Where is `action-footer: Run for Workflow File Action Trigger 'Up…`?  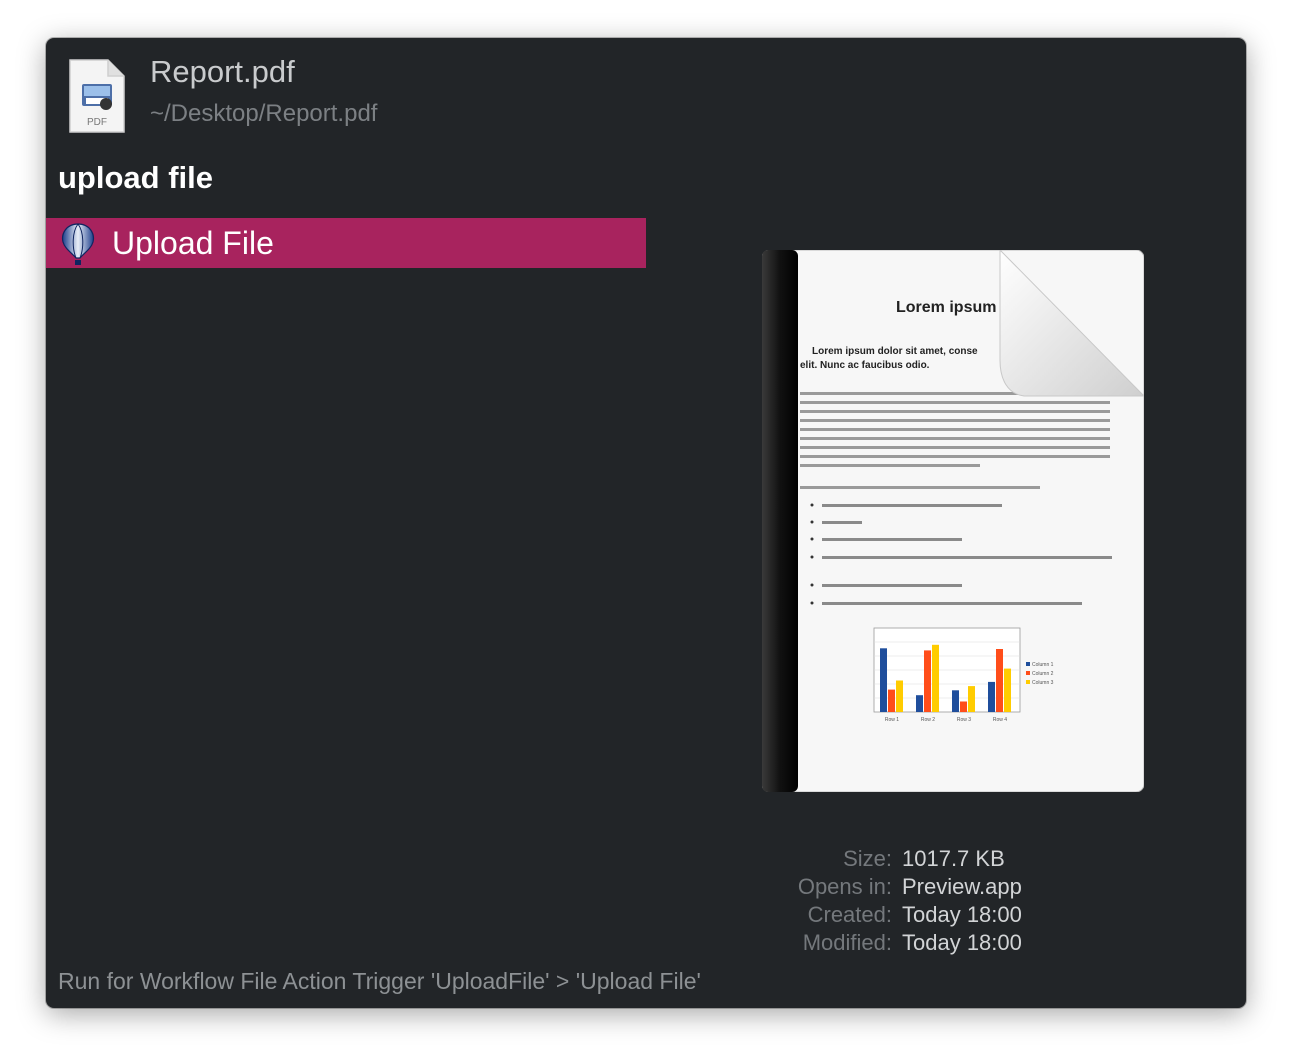 action-footer: Run for Workflow File Action Trigger 'Up… is located at coordinates (379, 981).